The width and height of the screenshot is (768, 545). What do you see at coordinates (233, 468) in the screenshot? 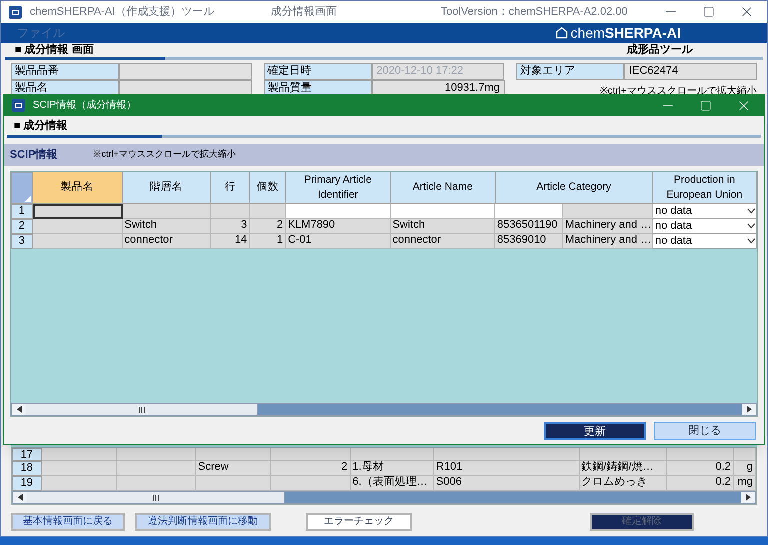
I see `table-cell: Screw` at bounding box center [233, 468].